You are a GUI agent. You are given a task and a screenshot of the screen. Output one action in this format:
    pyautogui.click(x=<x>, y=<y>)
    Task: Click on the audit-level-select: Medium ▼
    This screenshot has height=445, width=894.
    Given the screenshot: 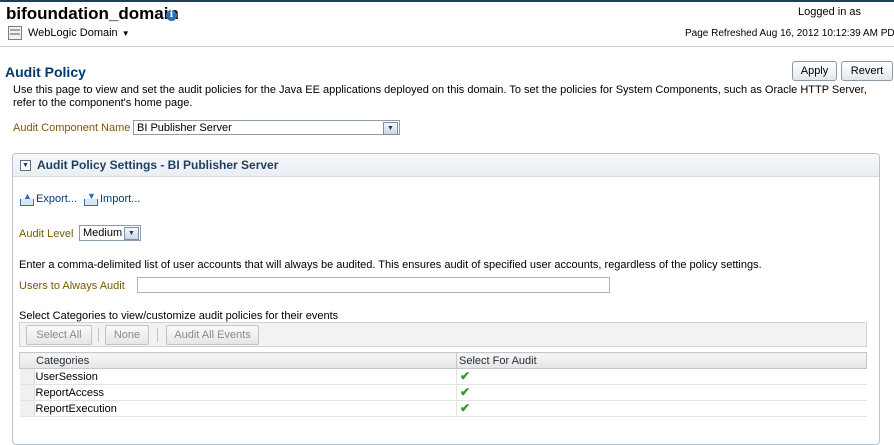 What is the action you would take?
    pyautogui.click(x=110, y=233)
    